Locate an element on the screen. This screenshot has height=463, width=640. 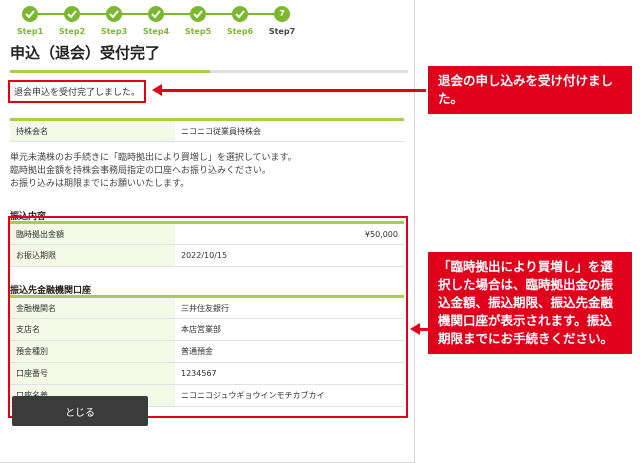
deadline-value: 2022/10/15 is located at coordinates (289, 255).